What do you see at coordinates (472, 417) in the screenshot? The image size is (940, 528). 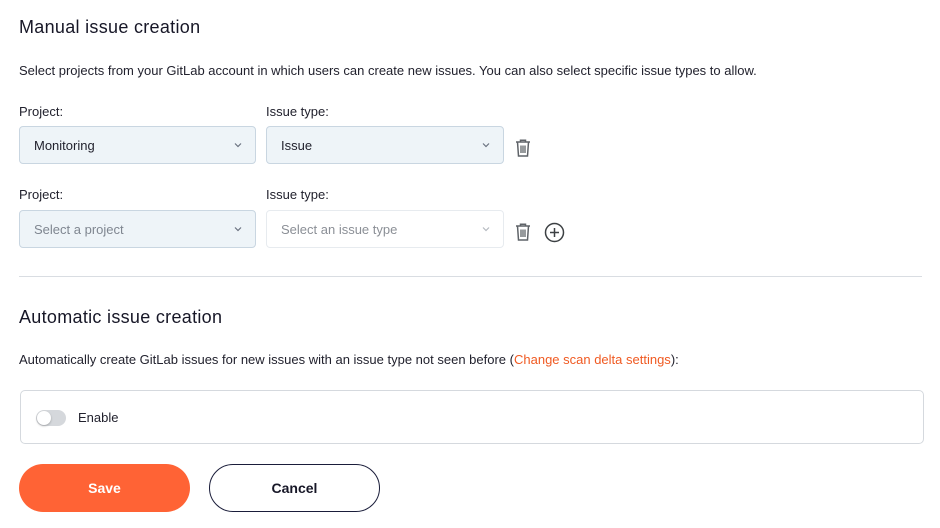 I see `enable-toggle-container: Enable` at bounding box center [472, 417].